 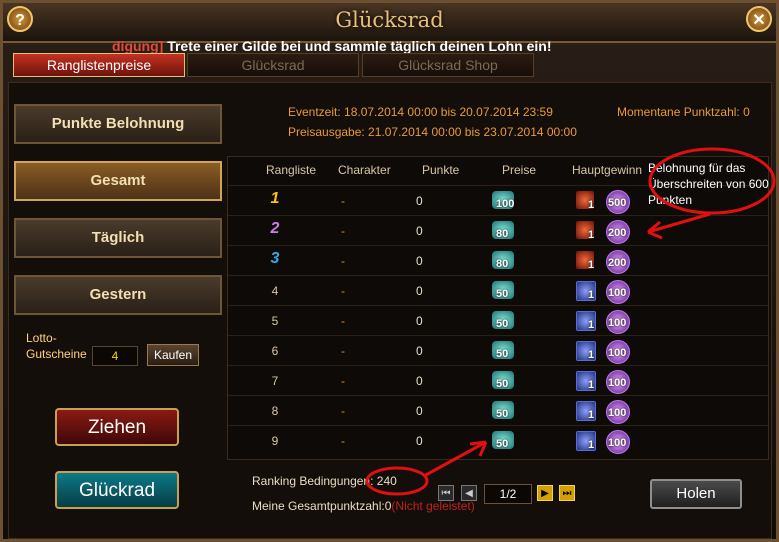 What do you see at coordinates (41, 338) in the screenshot?
I see `lotto-label-line1: Lotto-` at bounding box center [41, 338].